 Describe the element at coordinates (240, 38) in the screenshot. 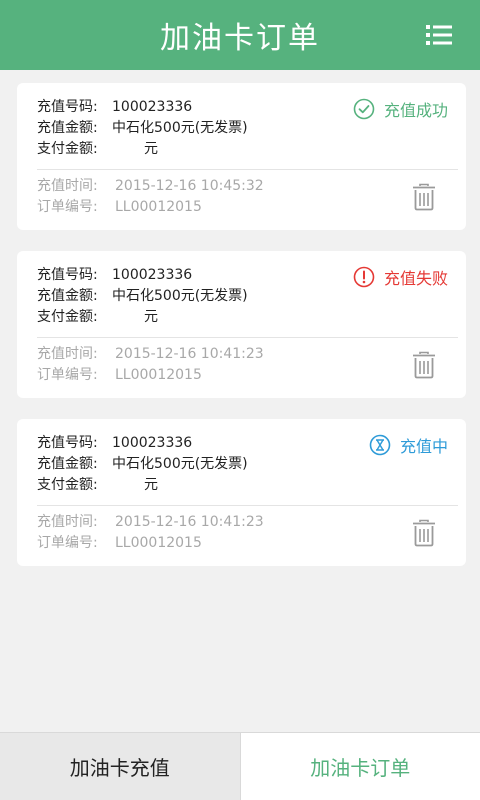

I see `page-title: 加油卡订单` at that location.